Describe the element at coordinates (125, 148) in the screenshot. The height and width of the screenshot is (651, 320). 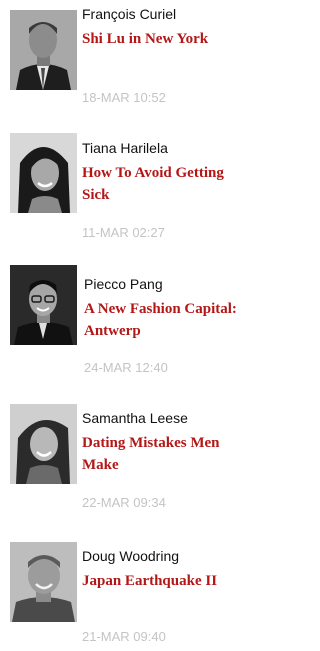
I see `author-name: Tiana Harilela` at that location.